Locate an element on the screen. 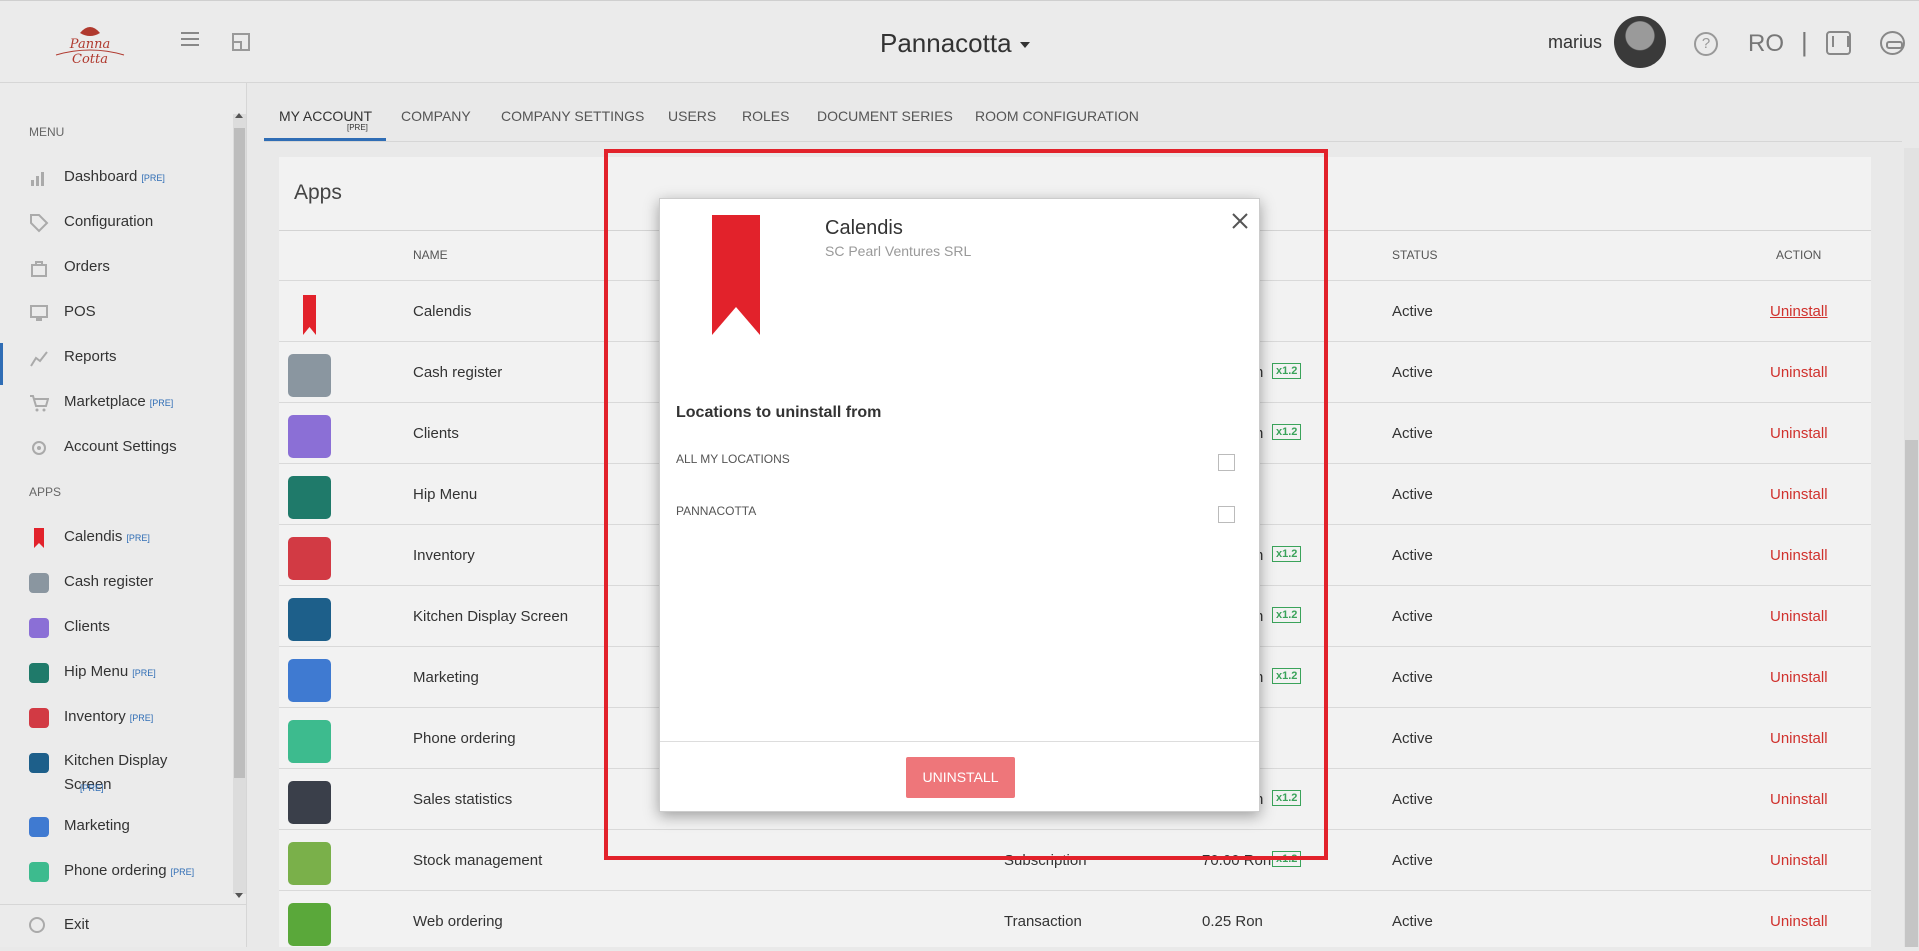  tab-company-settings: COMPANY SETTINGS is located at coordinates (572, 116).